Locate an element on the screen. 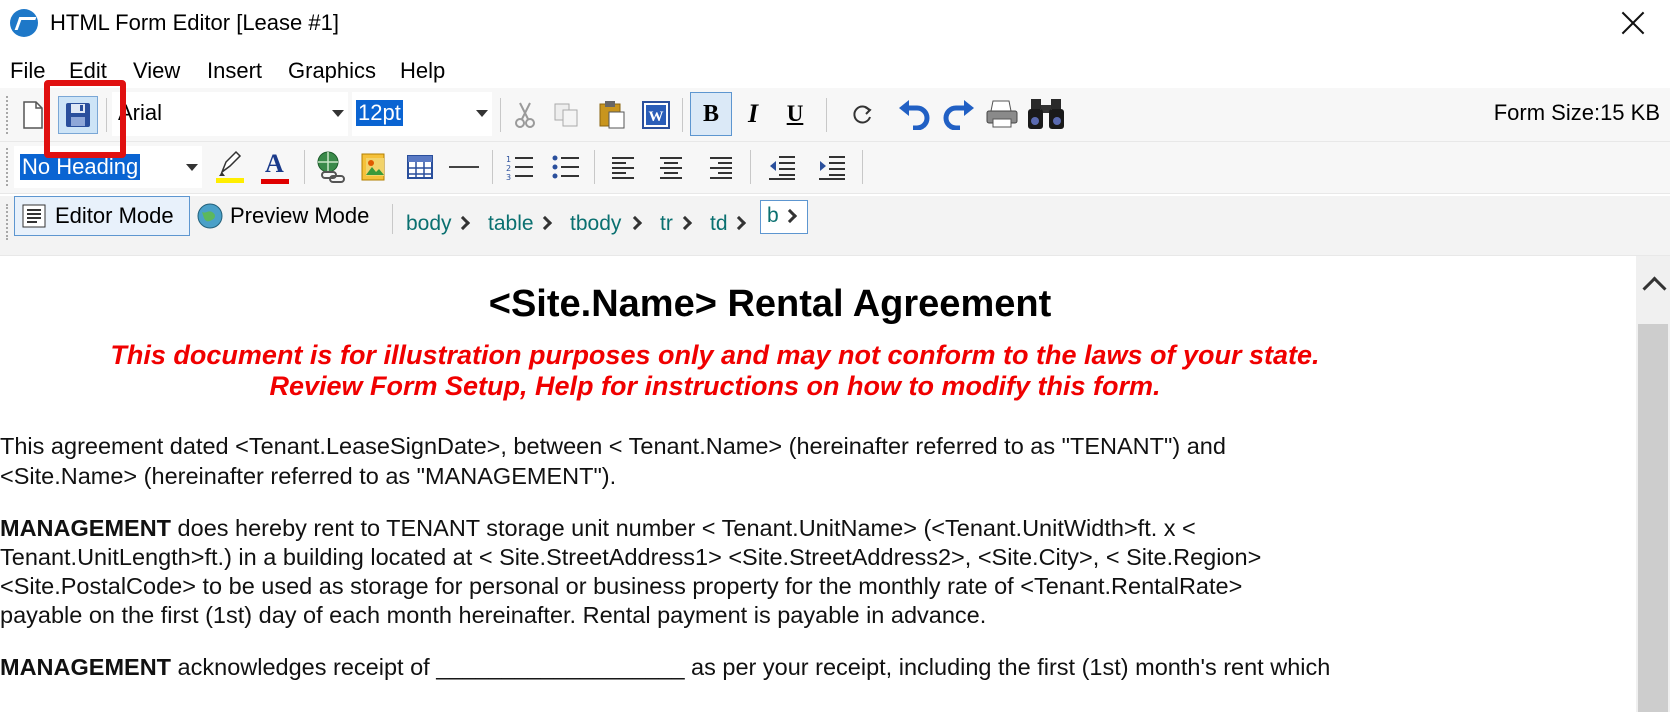 The width and height of the screenshot is (1670, 712). numbered-list-button: 123 is located at coordinates (520, 167).